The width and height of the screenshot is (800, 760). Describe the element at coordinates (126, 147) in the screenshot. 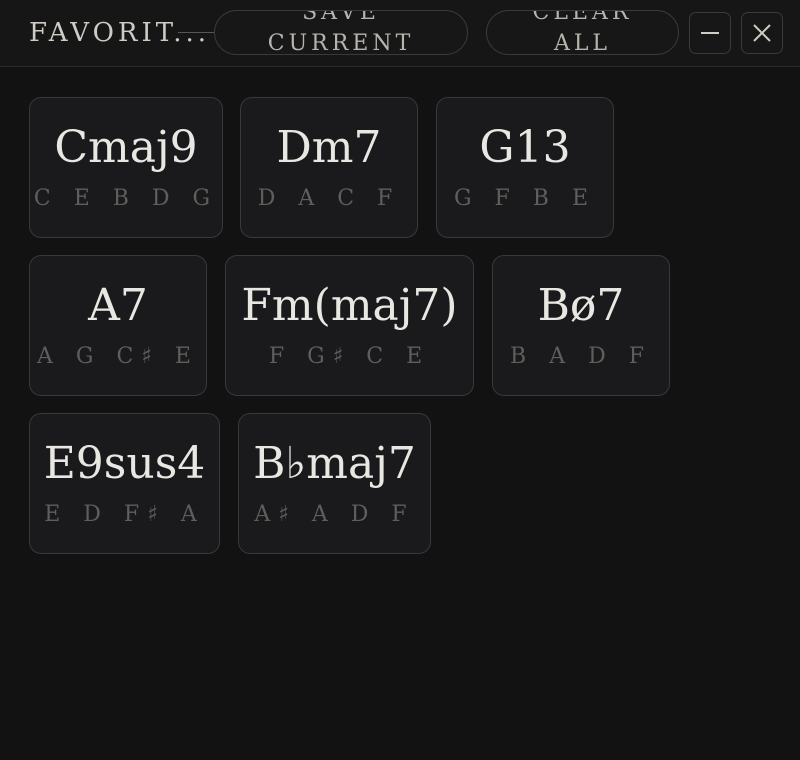

I see `chord-name: Cmaj9` at that location.